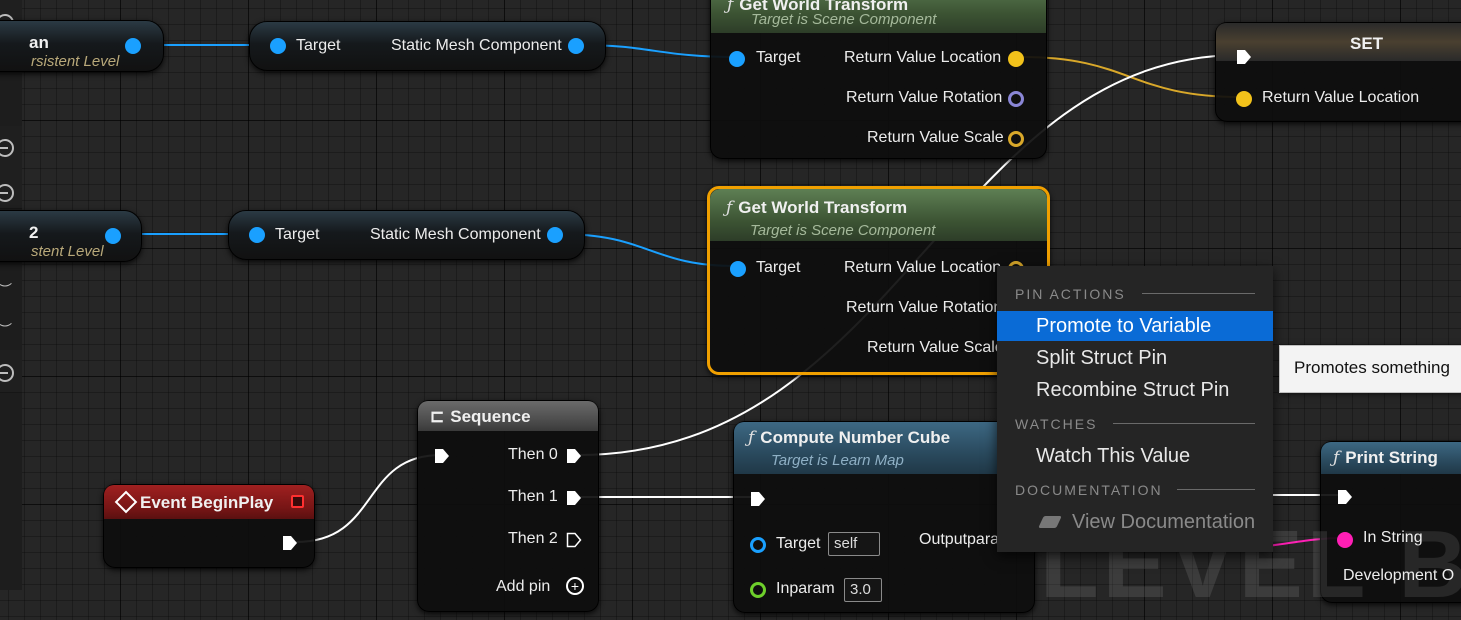 This screenshot has width=1461, height=620. What do you see at coordinates (523, 587) in the screenshot?
I see `add-pin-label: Add pin` at bounding box center [523, 587].